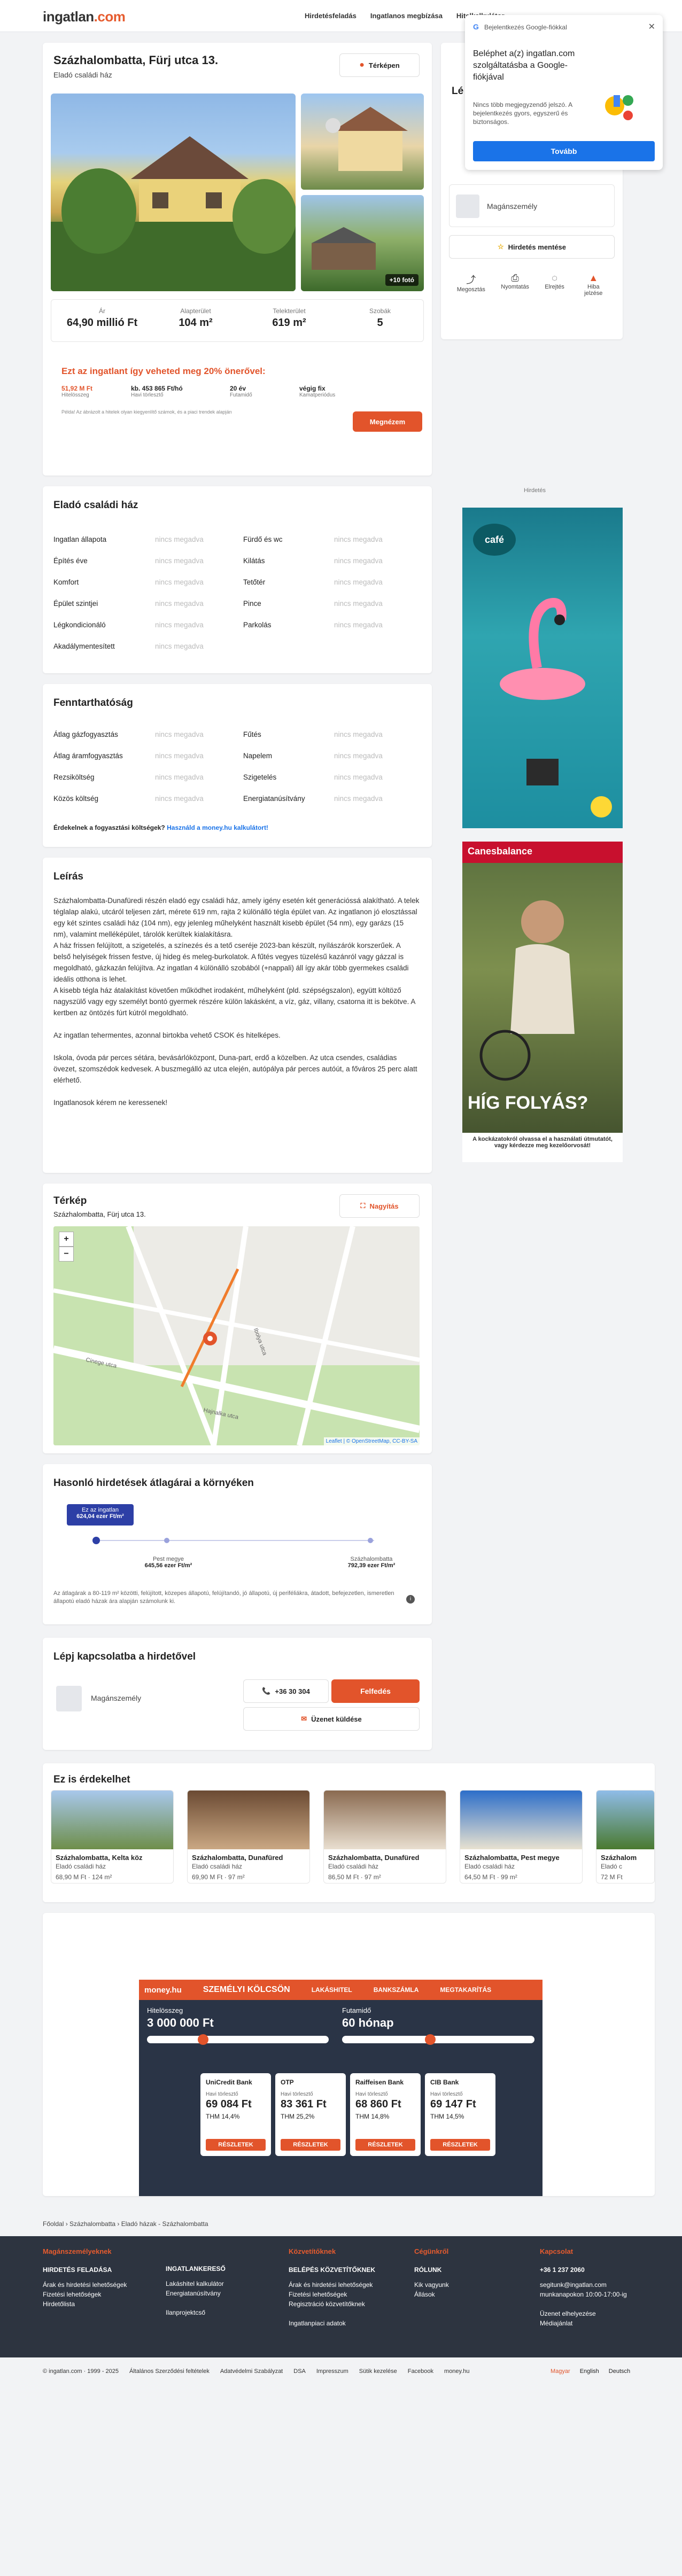  What do you see at coordinates (241, 391) in the screenshot?
I see `loan-col-term: 20 év Futamidő` at bounding box center [241, 391].